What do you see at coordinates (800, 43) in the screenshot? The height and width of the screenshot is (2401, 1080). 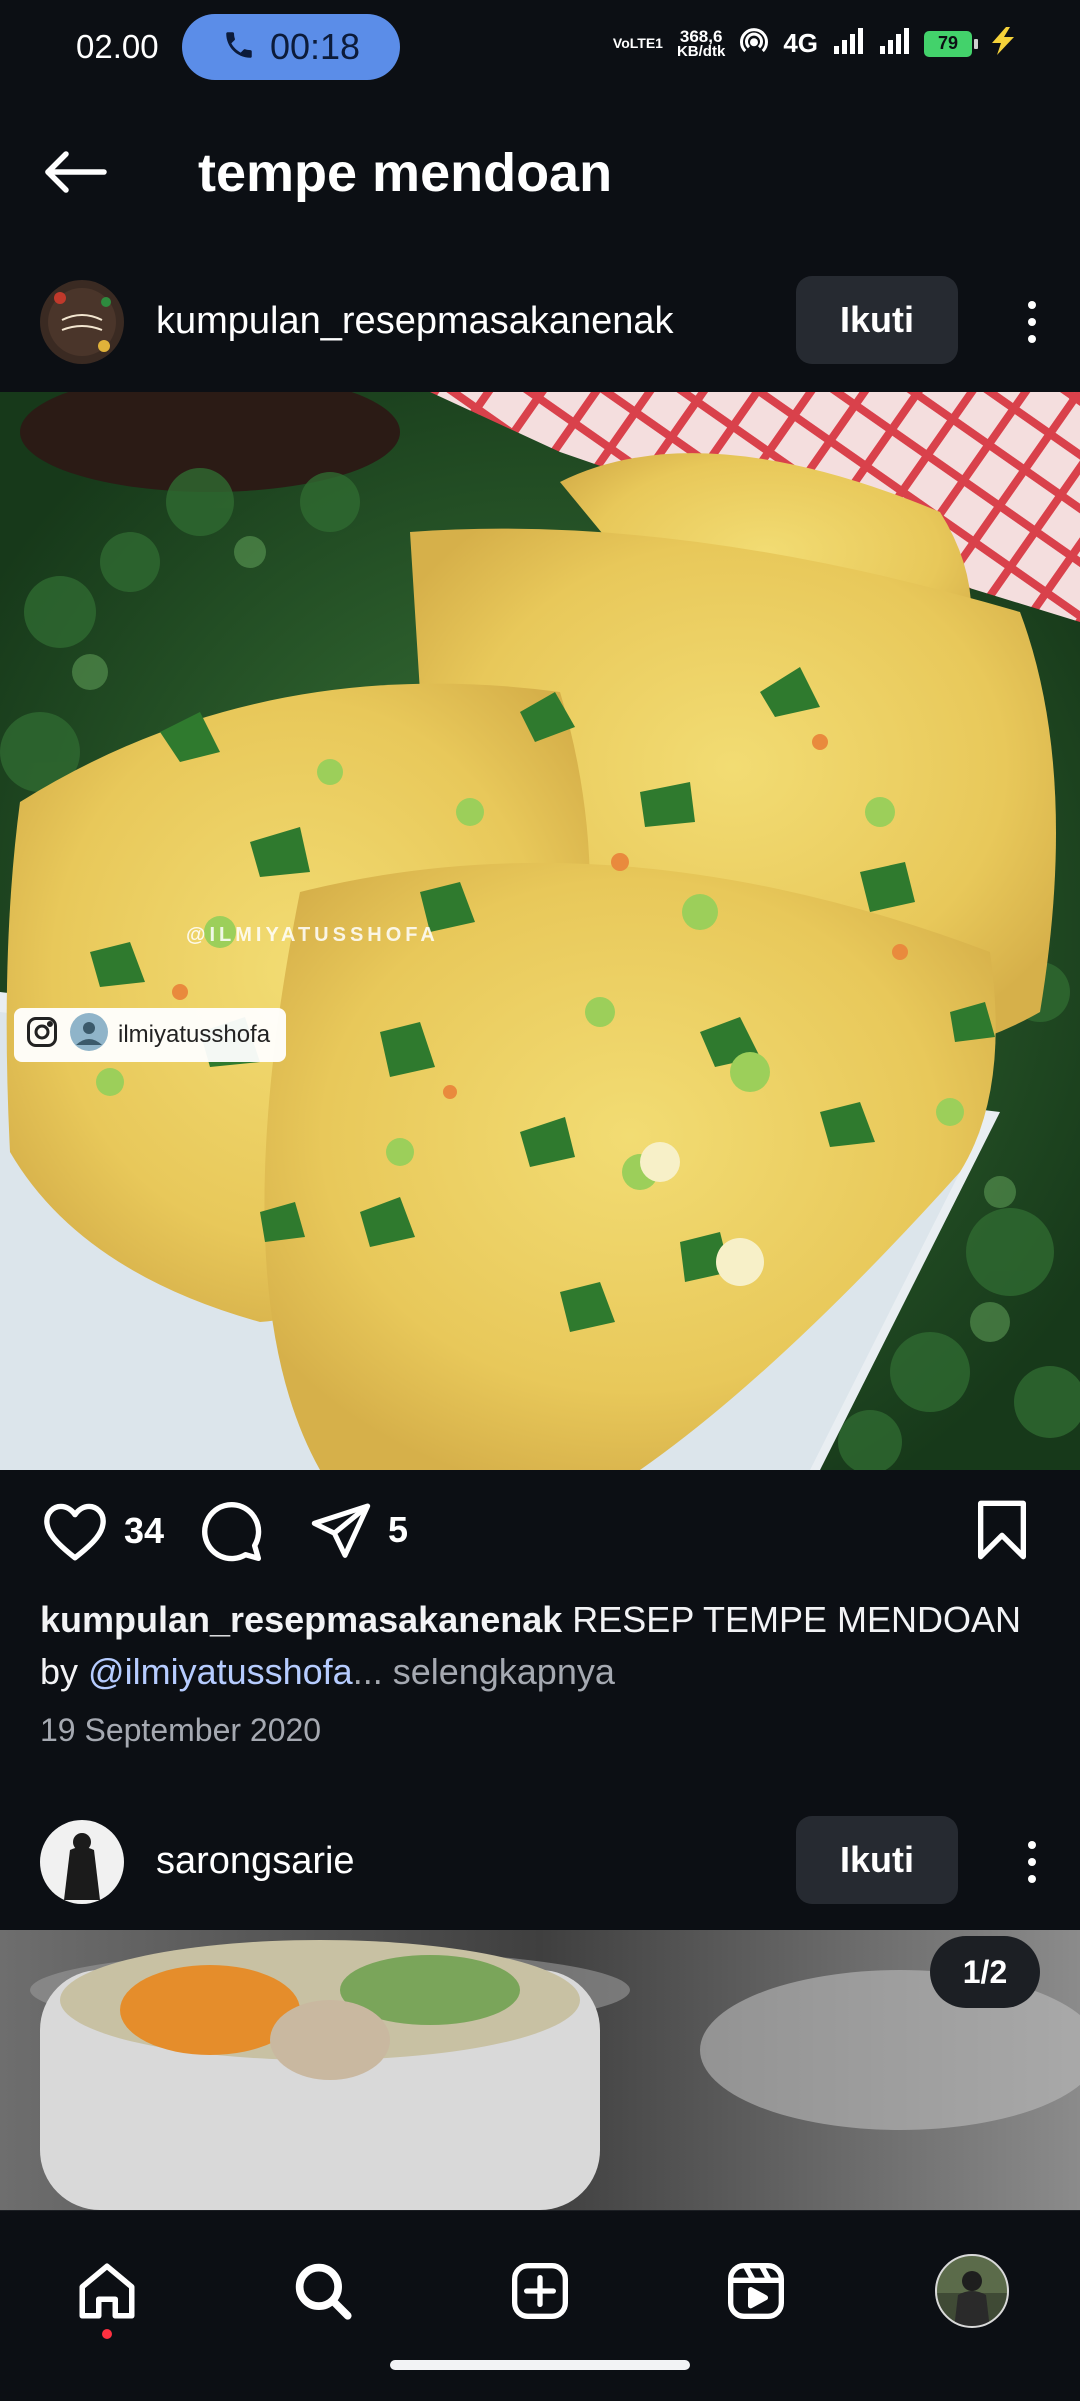 I see `network-type: 4G` at bounding box center [800, 43].